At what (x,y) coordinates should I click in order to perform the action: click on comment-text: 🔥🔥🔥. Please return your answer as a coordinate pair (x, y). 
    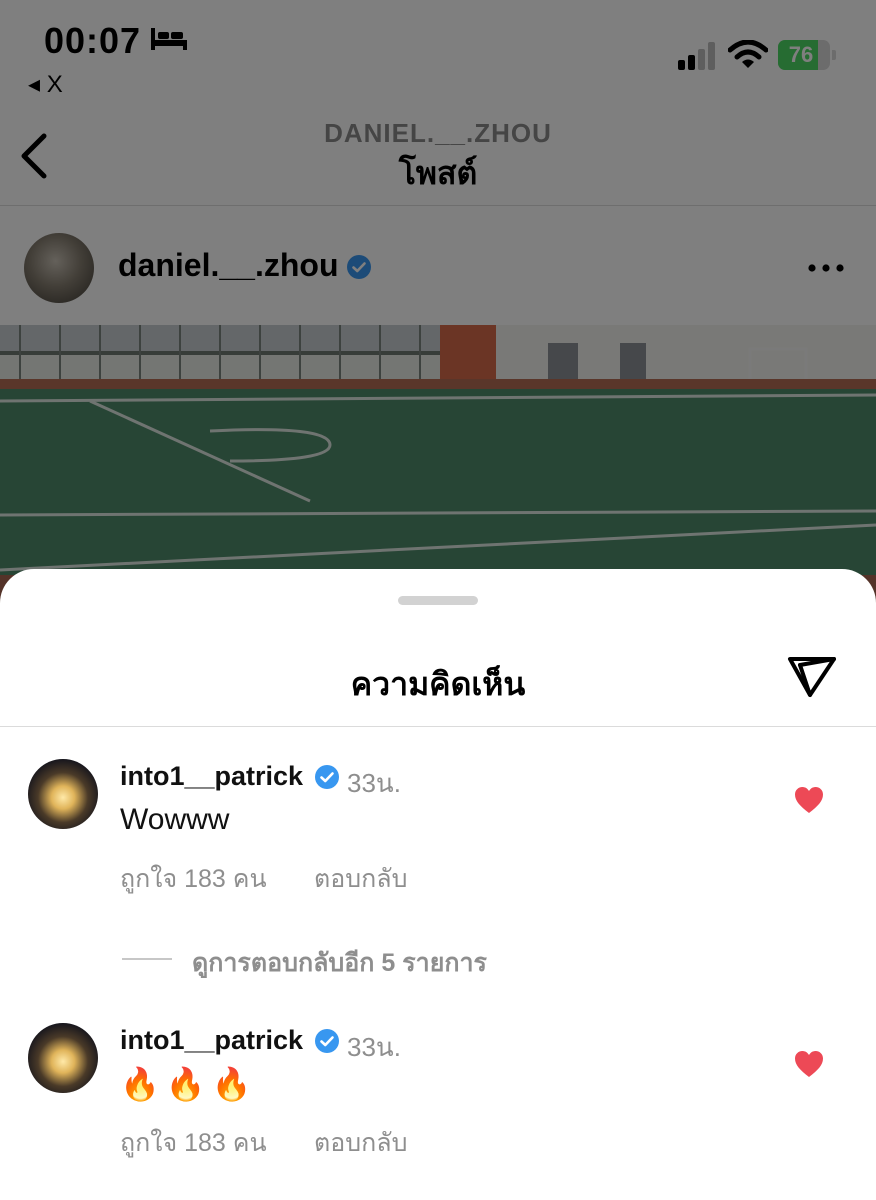
    Looking at the image, I should click on (189, 1084).